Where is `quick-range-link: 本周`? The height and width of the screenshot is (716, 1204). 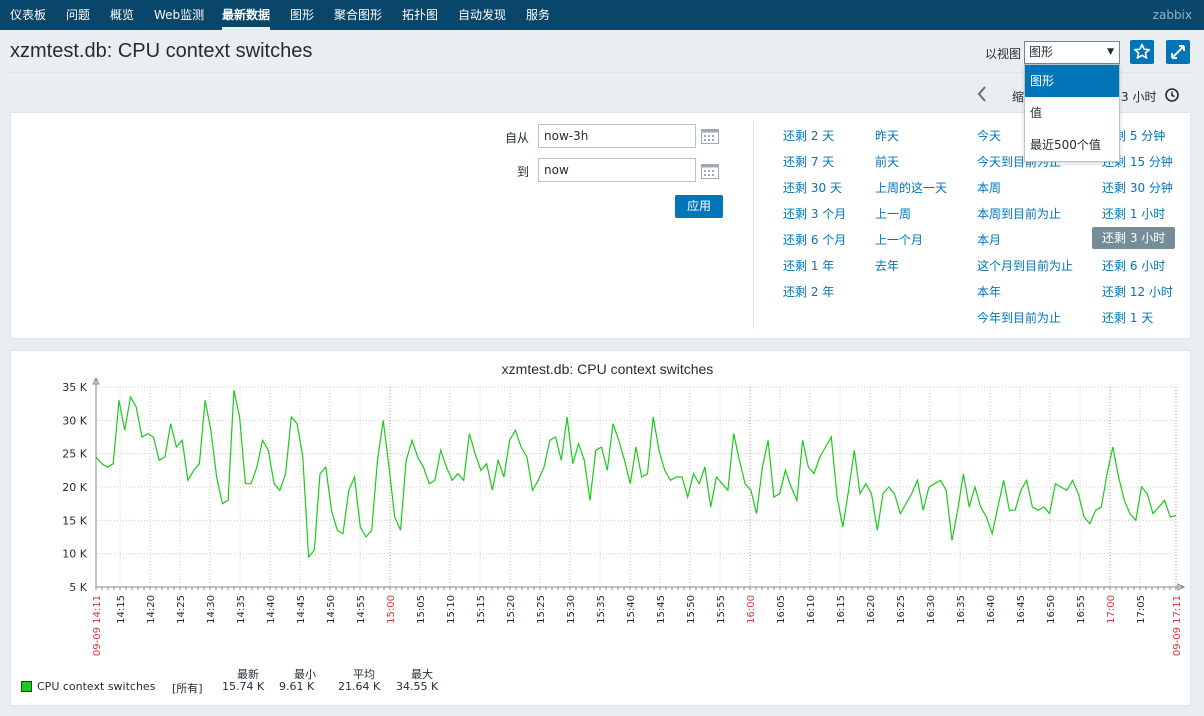 quick-range-link: 本周 is located at coordinates (989, 187).